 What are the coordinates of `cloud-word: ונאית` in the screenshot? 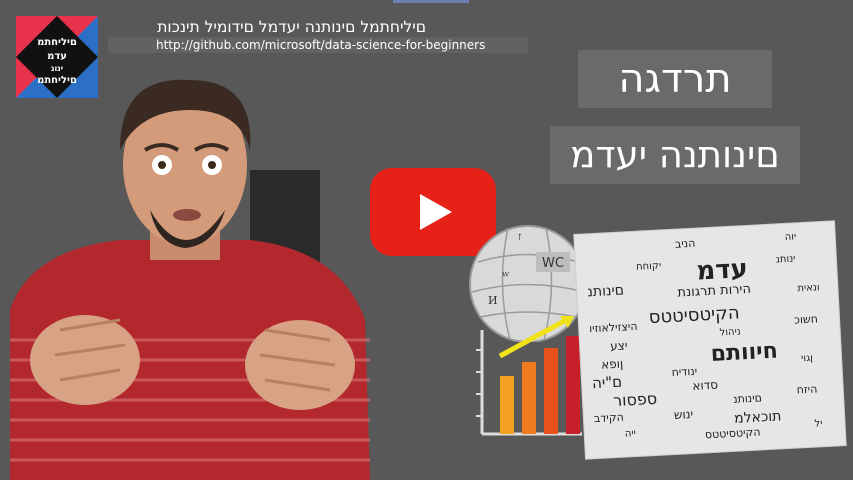 It's located at (808, 288).